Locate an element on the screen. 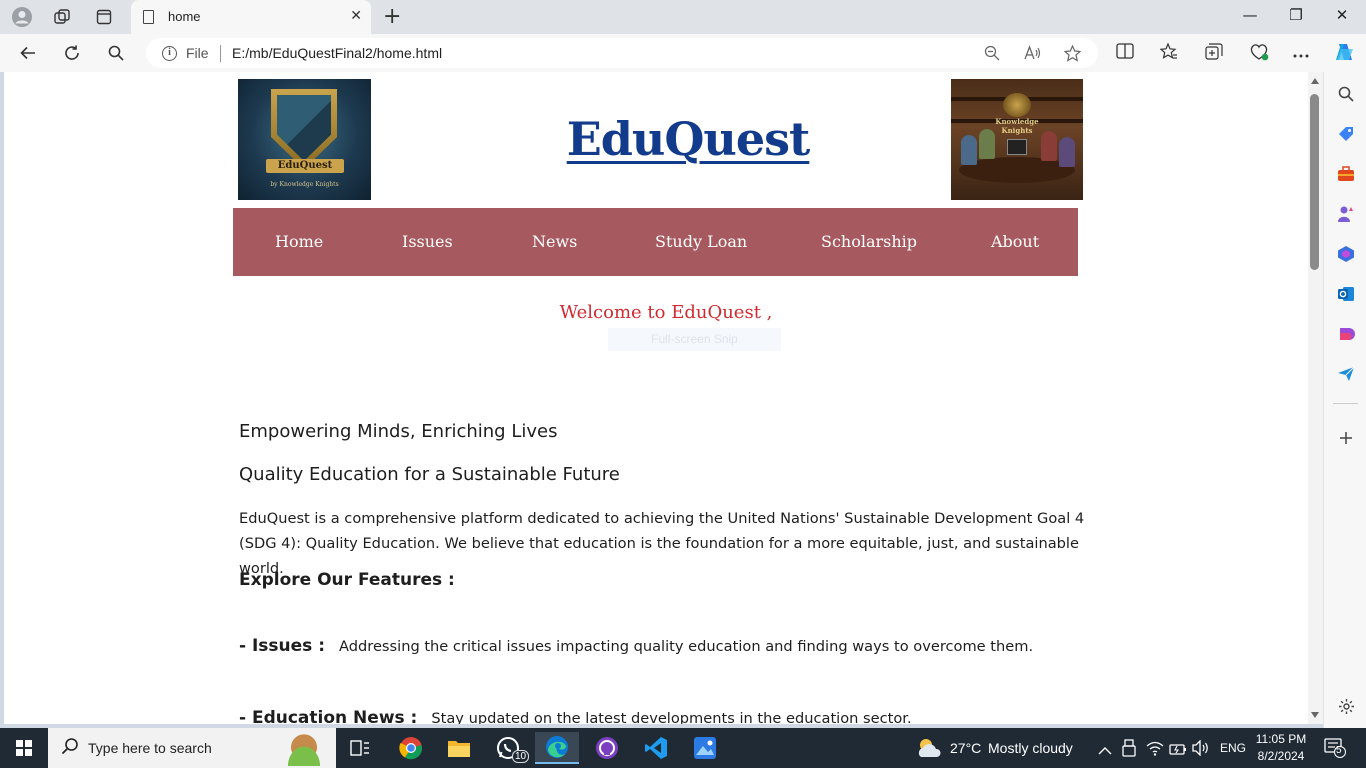 This screenshot has height=768, width=1366. designer-icon is located at coordinates (1346, 334).